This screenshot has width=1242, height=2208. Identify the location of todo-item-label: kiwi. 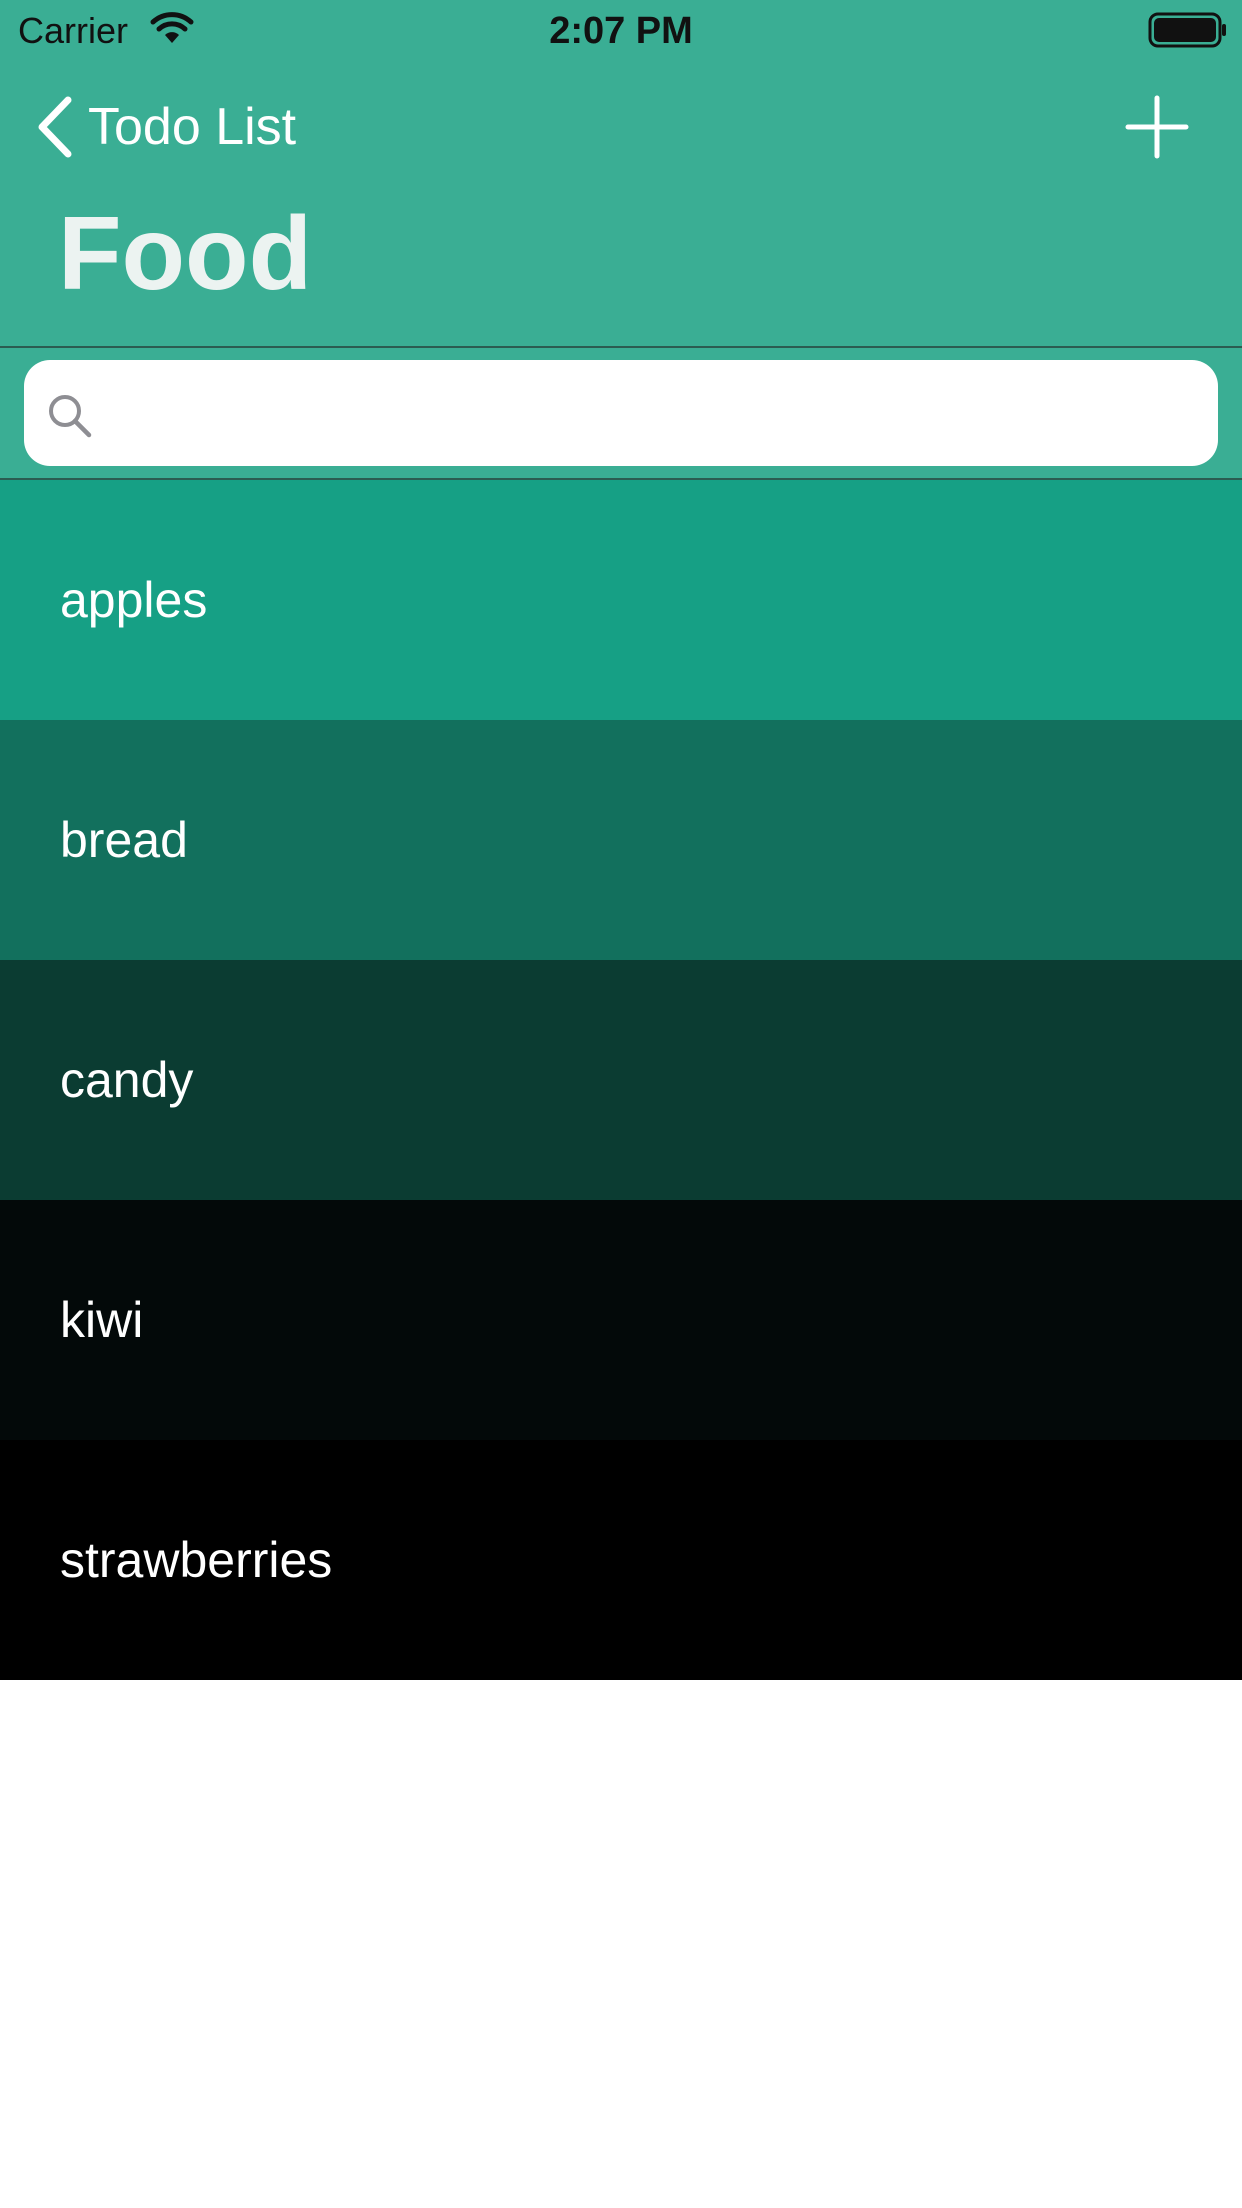
(102, 1320).